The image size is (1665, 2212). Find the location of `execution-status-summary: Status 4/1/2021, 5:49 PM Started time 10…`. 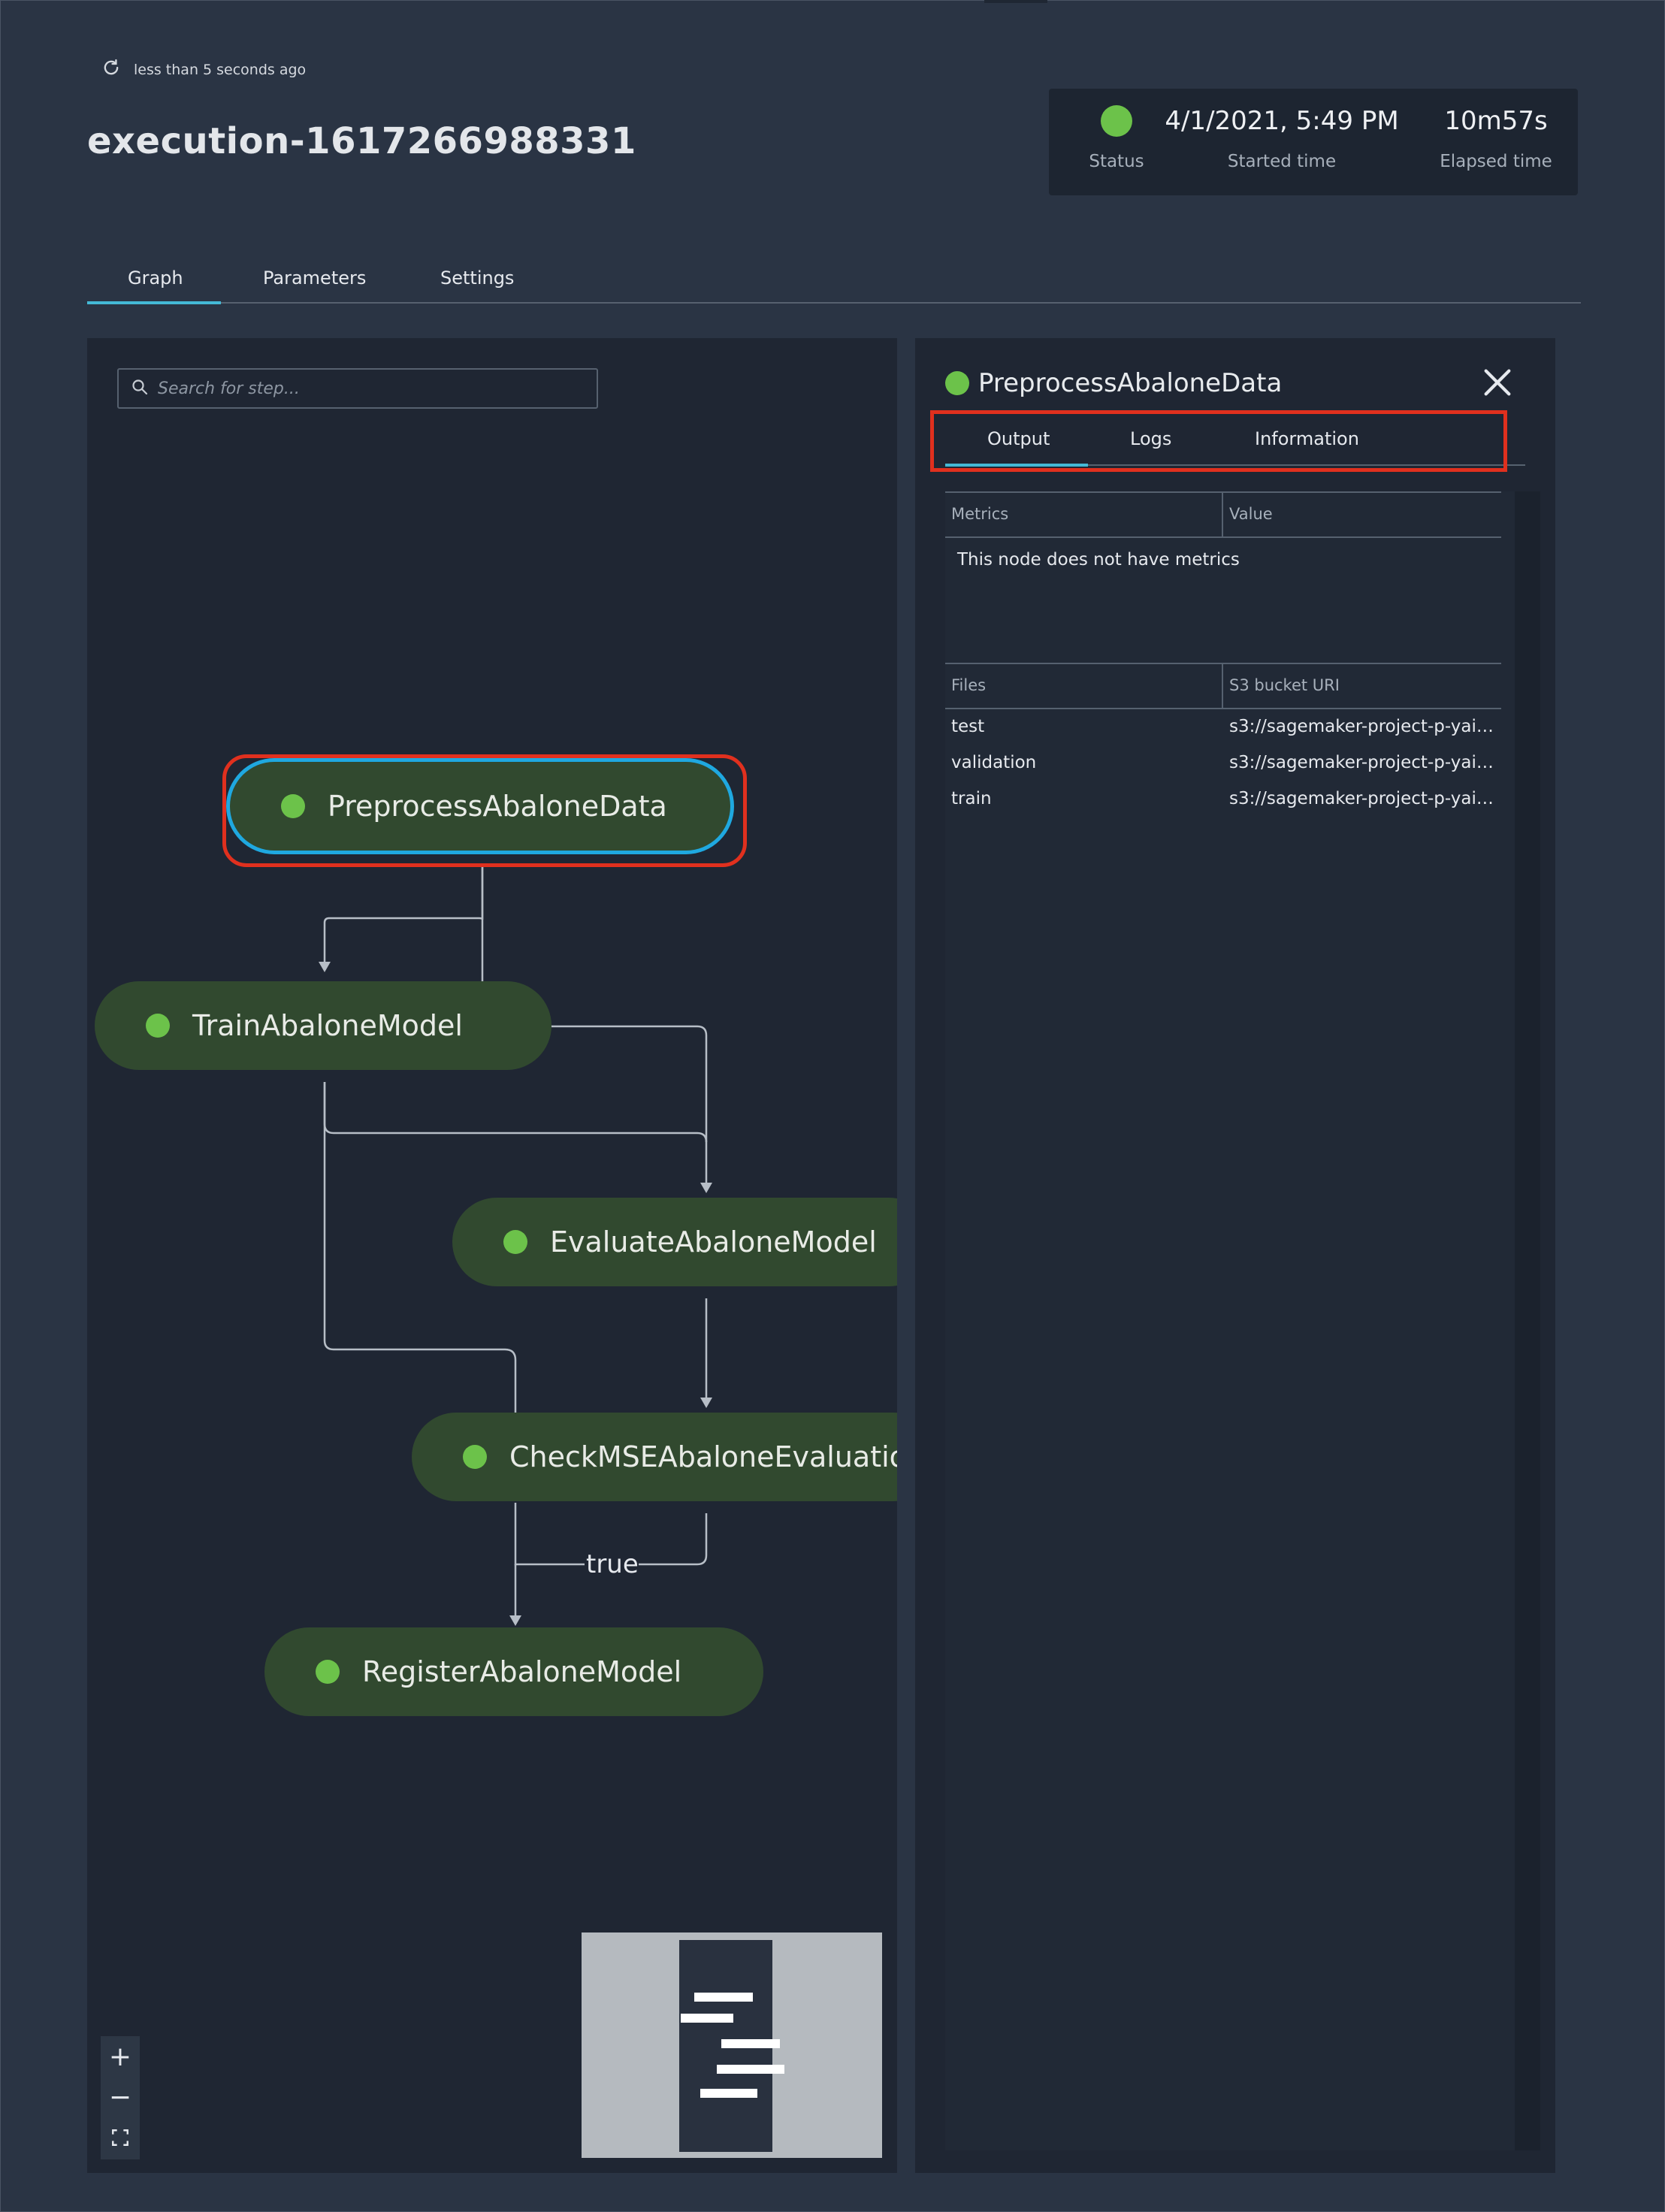

execution-status-summary: Status 4/1/2021, 5:49 PM Started time 10… is located at coordinates (1314, 142).